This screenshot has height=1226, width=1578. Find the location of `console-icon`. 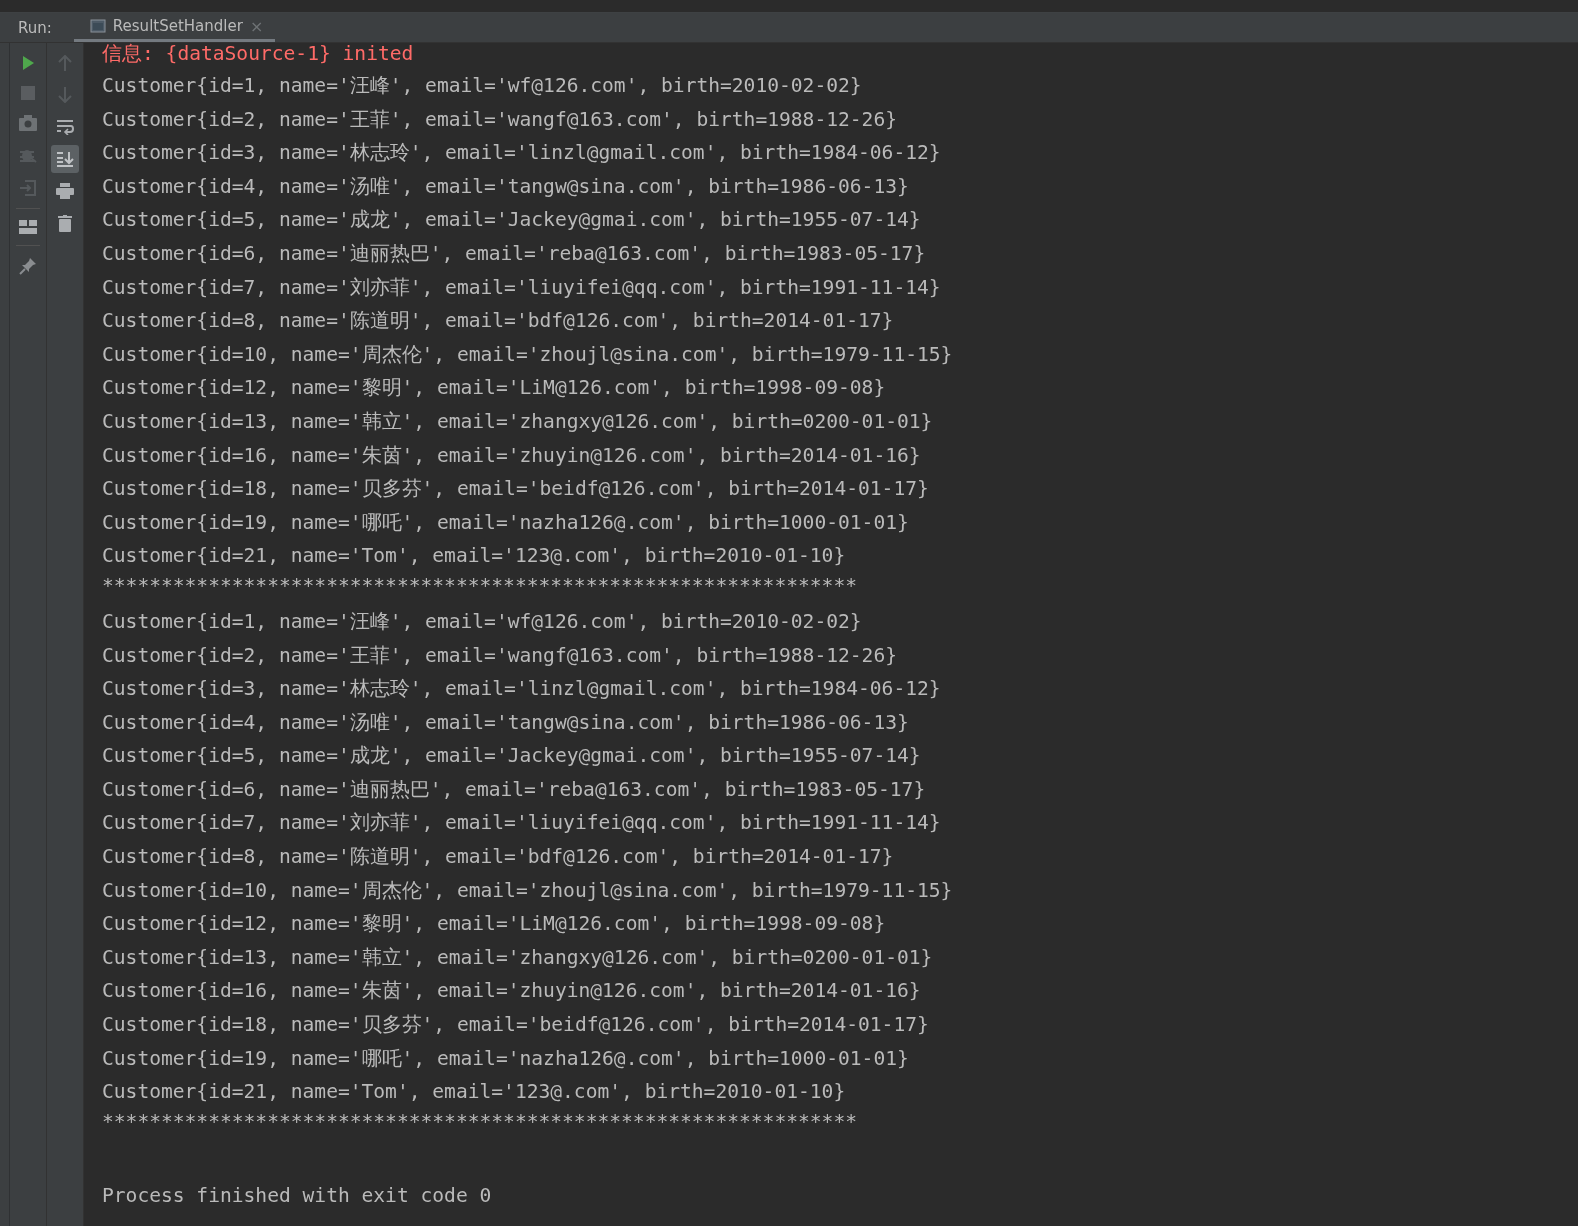

console-icon is located at coordinates (97, 26).